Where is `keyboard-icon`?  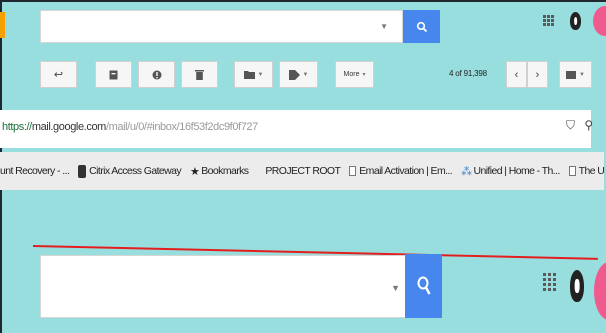 keyboard-icon is located at coordinates (571, 74).